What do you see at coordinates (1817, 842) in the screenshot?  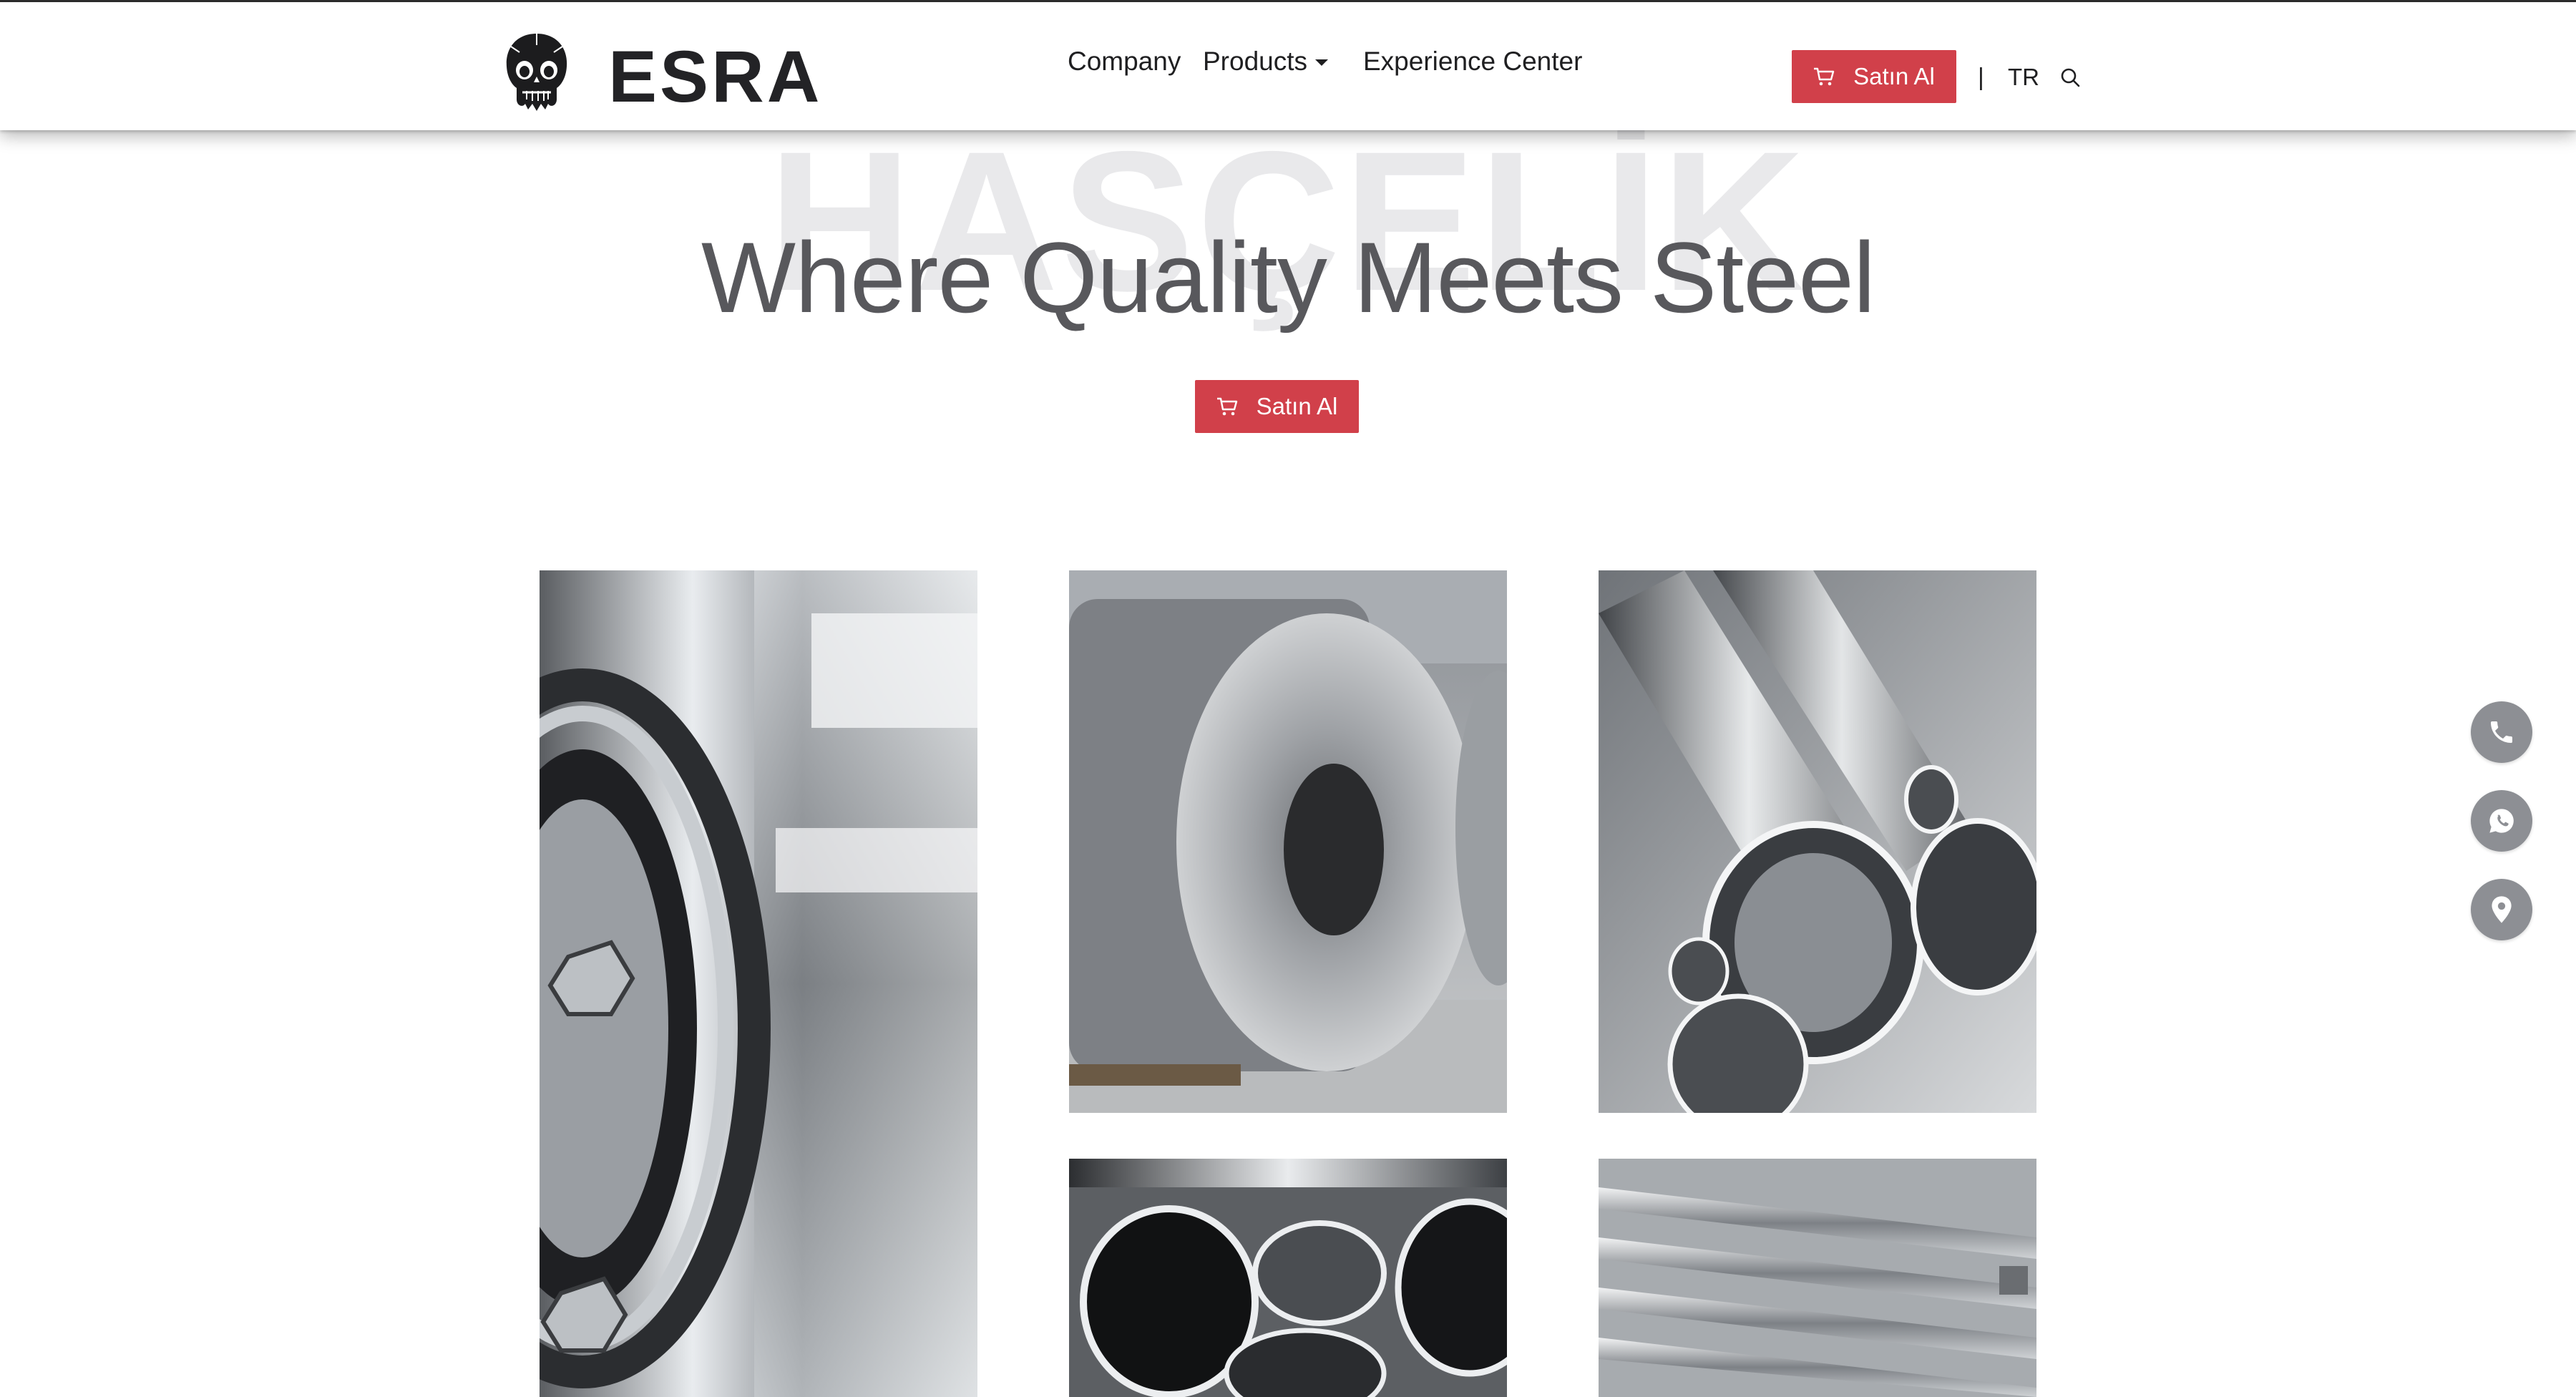 I see `gallery-image-stainless-tubes` at bounding box center [1817, 842].